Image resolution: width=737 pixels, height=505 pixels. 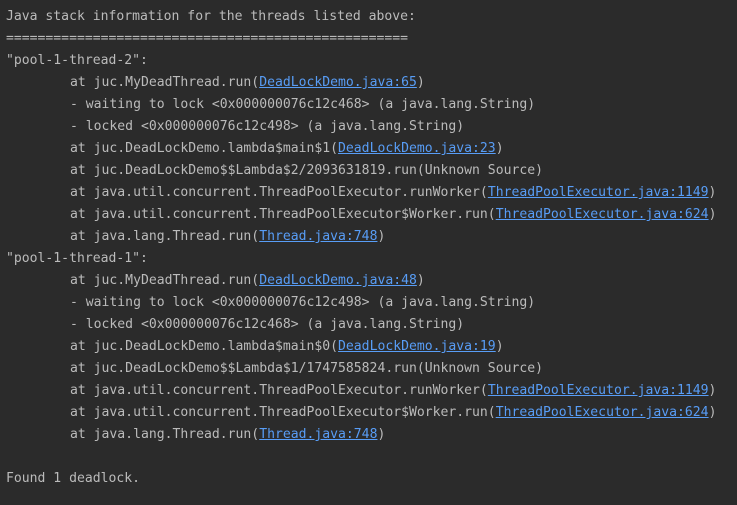 I want to click on console-line: "pool-1-thread-2":, so click(x=371, y=61).